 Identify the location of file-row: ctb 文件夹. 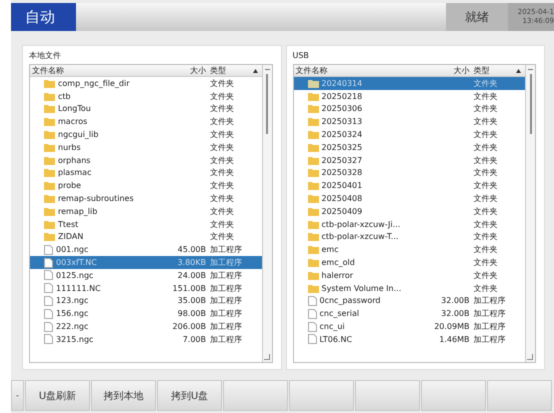
(146, 96).